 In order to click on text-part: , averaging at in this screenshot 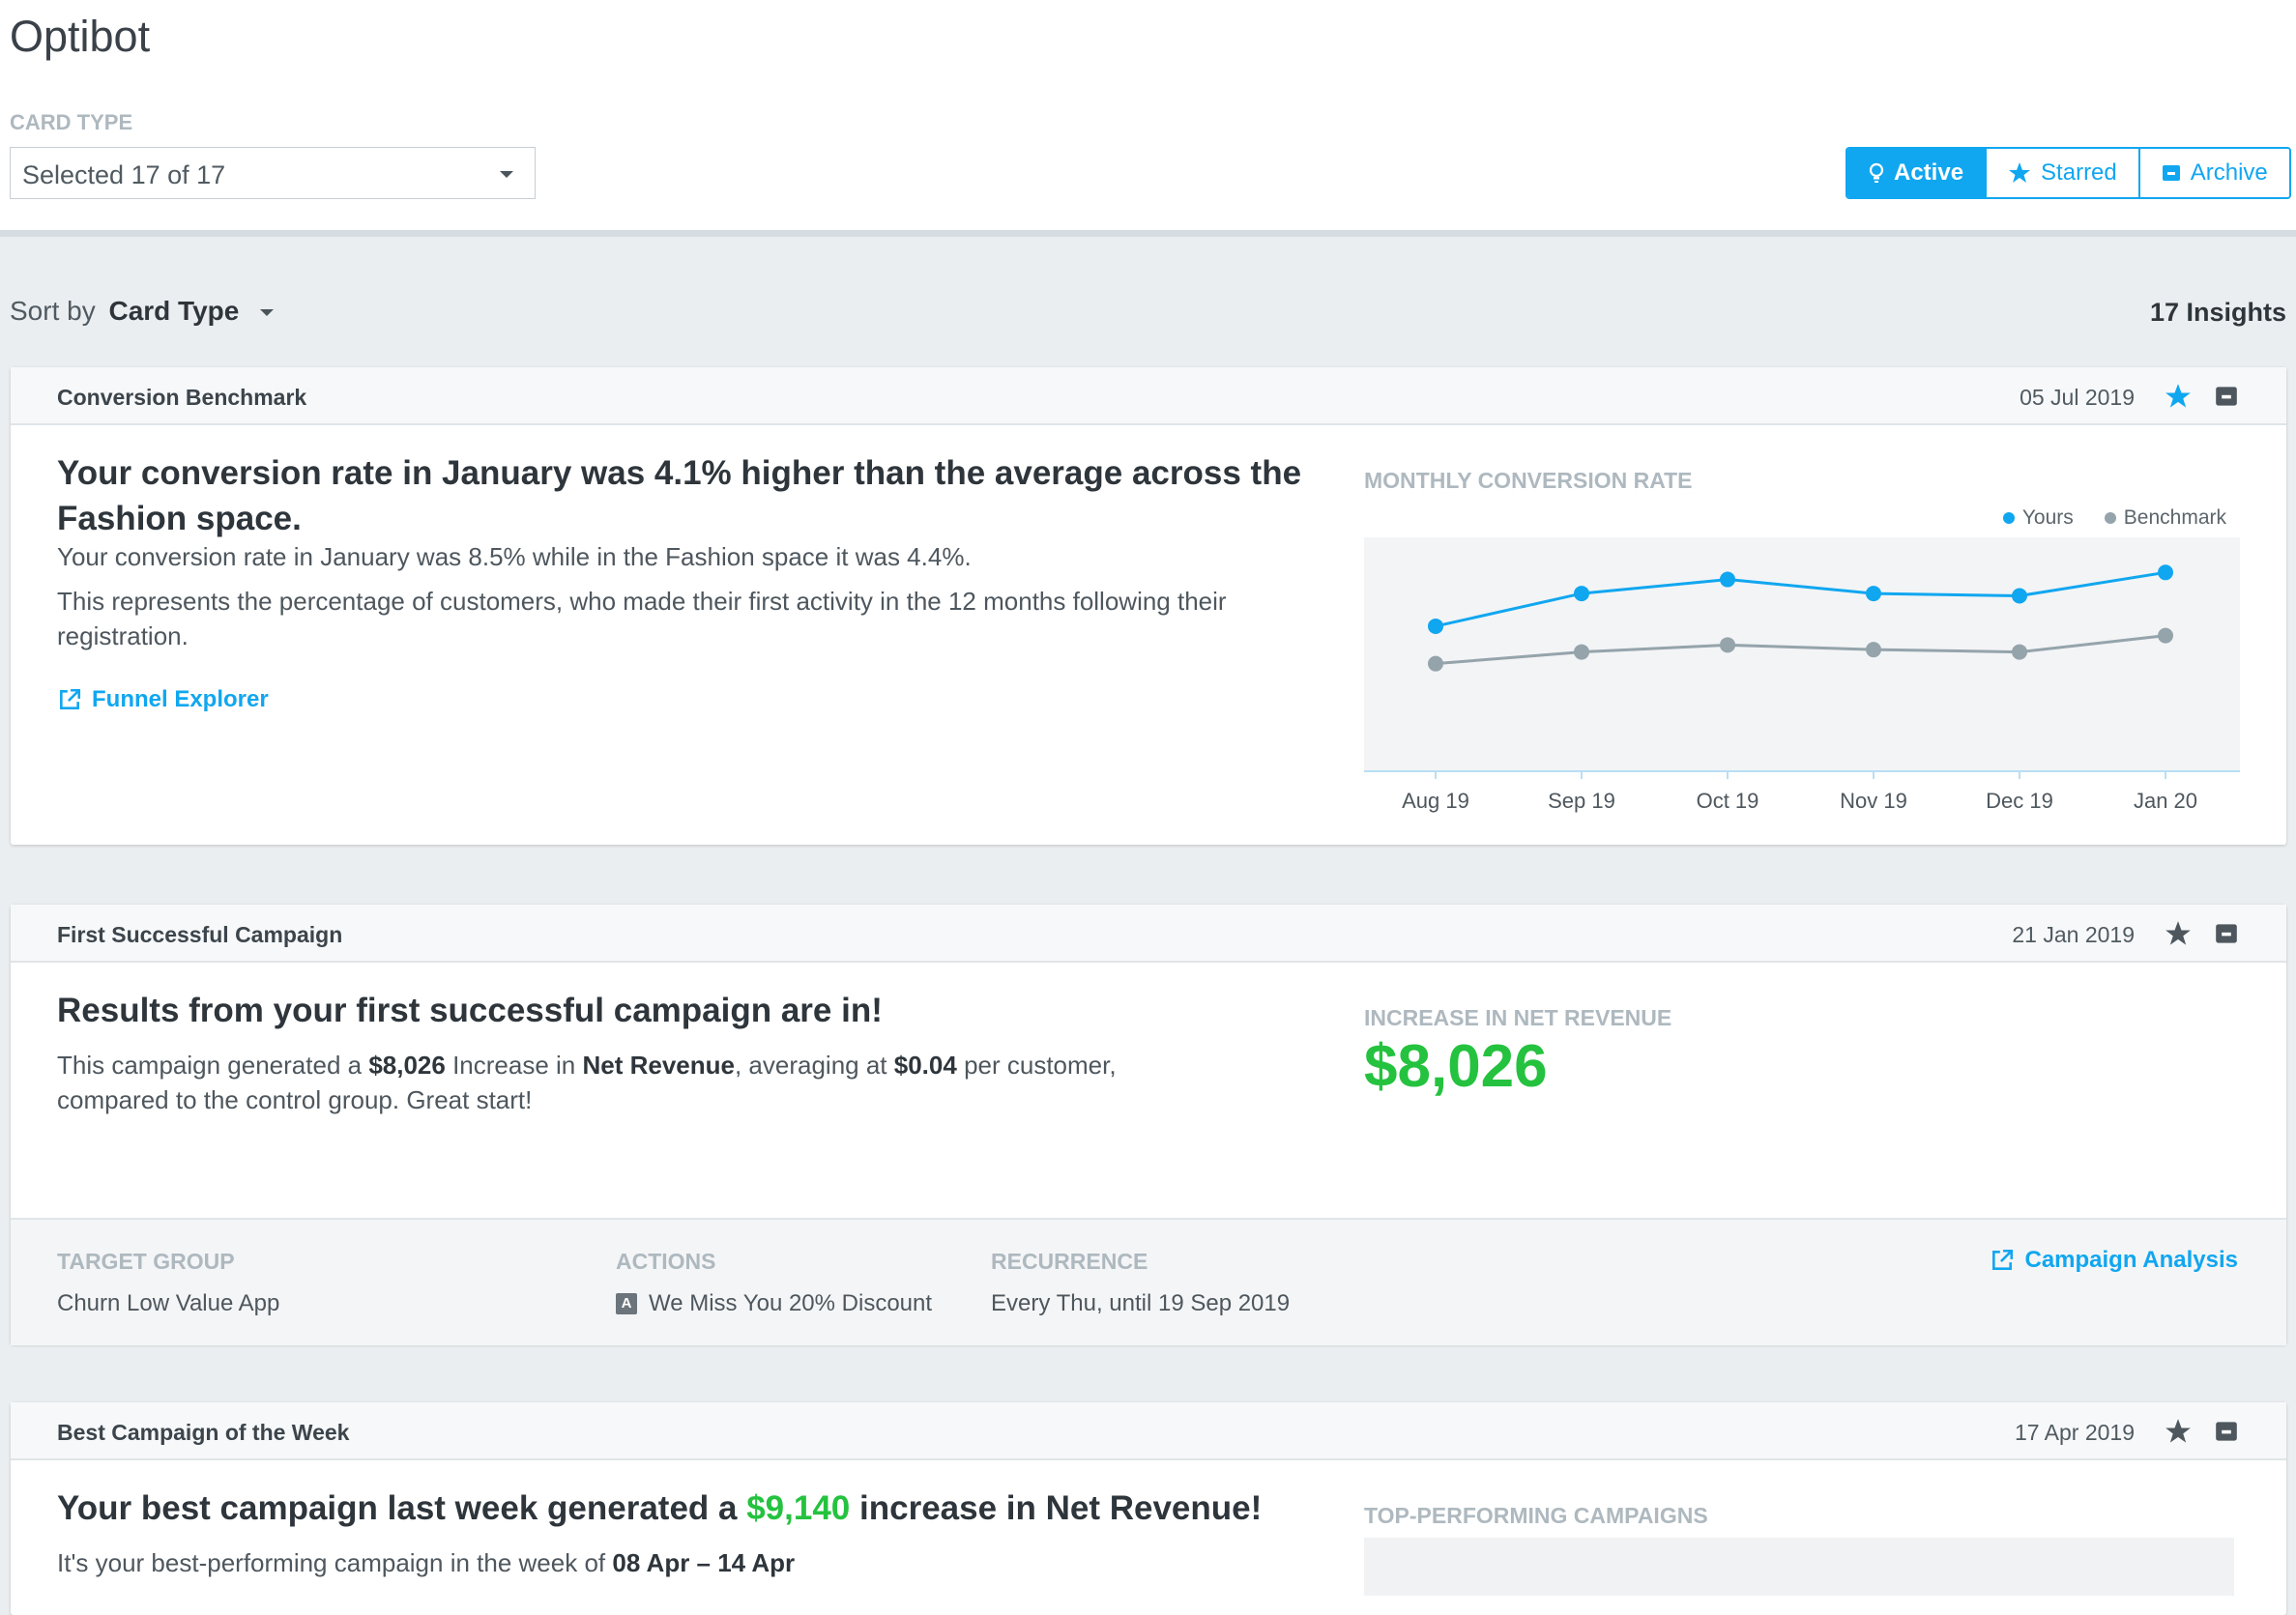, I will do `click(814, 1065)`.